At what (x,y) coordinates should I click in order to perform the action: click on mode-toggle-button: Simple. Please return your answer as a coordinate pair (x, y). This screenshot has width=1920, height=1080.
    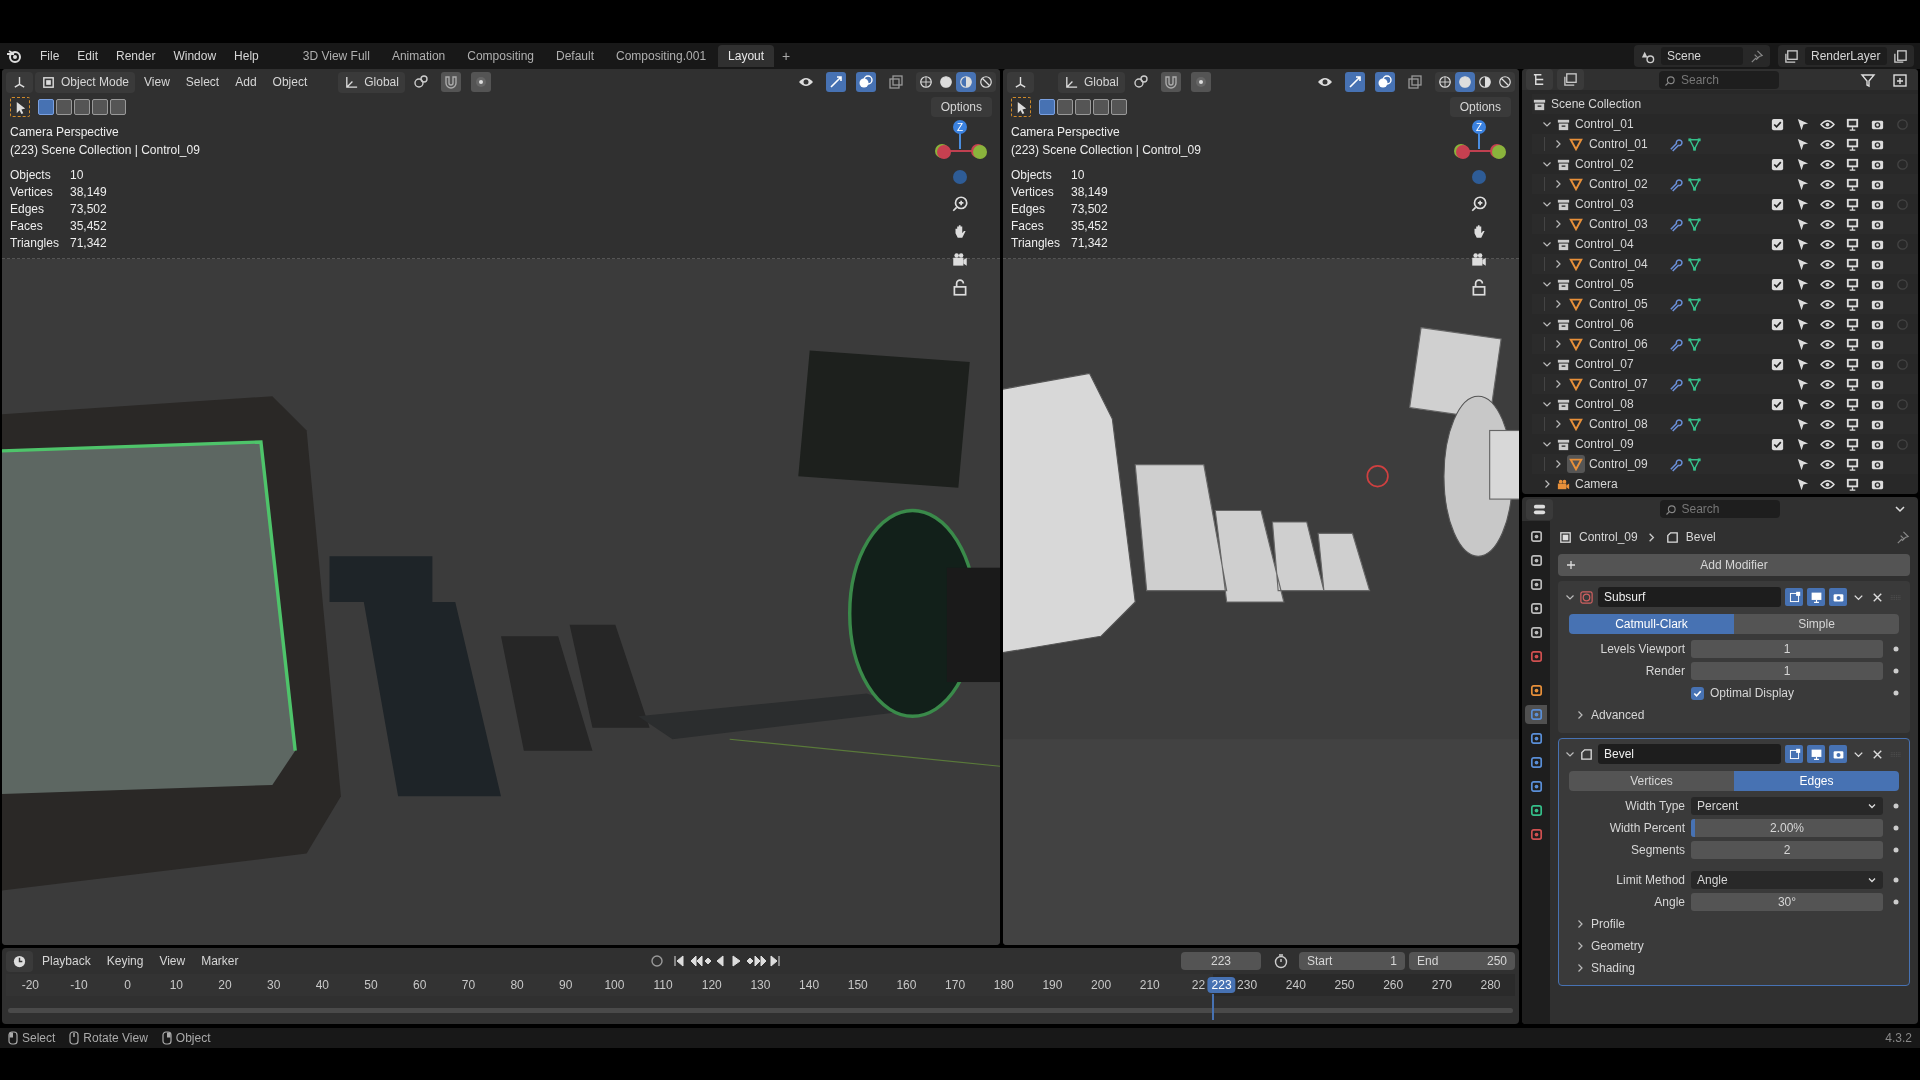
    Looking at the image, I should click on (1816, 624).